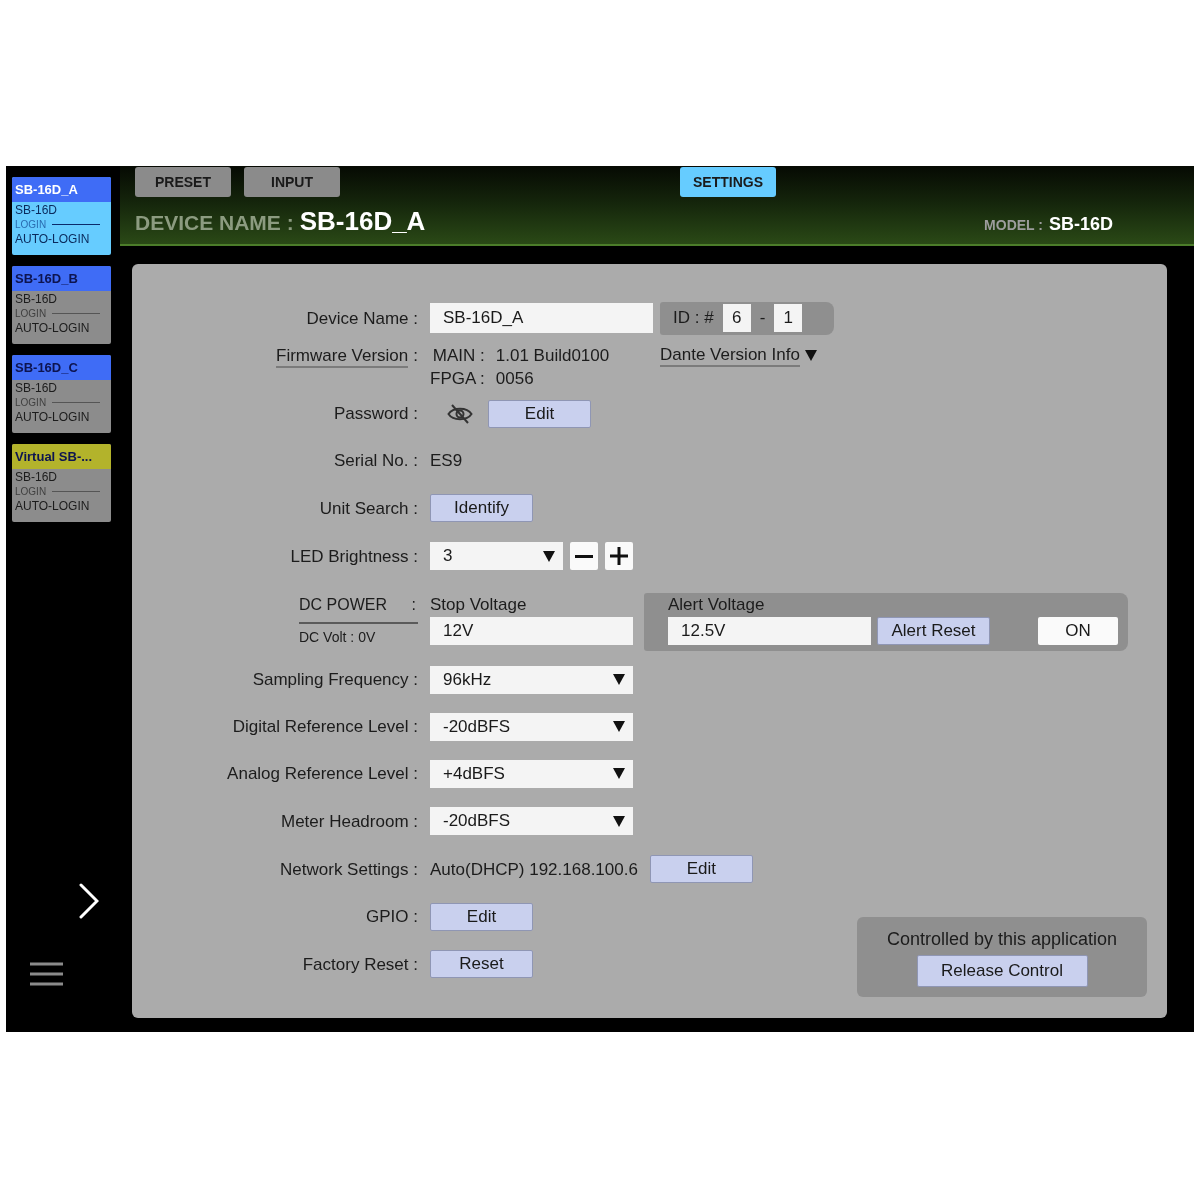 The width and height of the screenshot is (1200, 1200). Describe the element at coordinates (933, 631) in the screenshot. I see `alert-reset-button: Alert Reset` at that location.